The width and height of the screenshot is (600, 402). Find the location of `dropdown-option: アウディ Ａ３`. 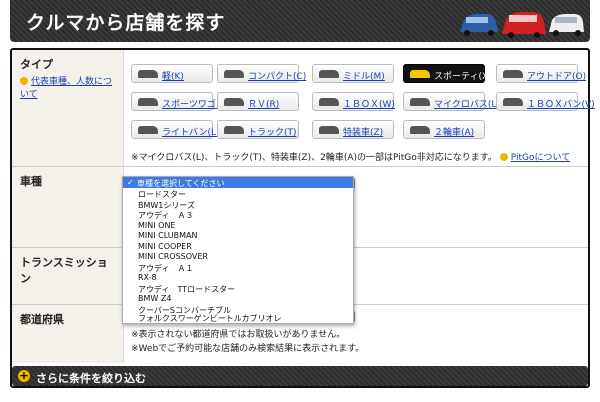

dropdown-option: アウディ Ａ３ is located at coordinates (165, 215).